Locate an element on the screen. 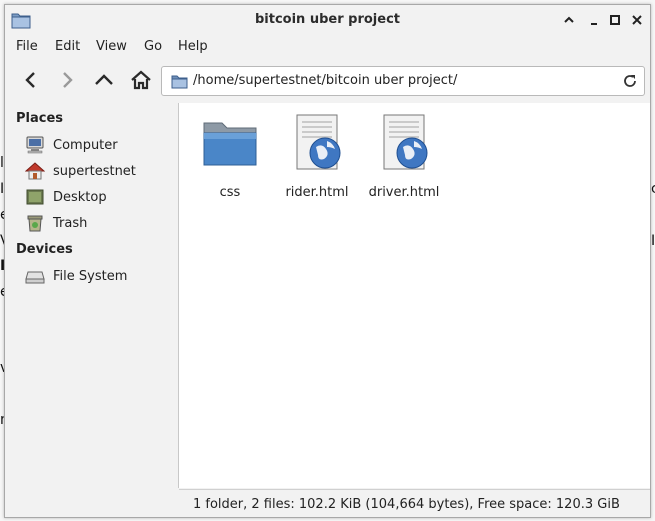  chevron-up-icon is located at coordinates (569, 19).